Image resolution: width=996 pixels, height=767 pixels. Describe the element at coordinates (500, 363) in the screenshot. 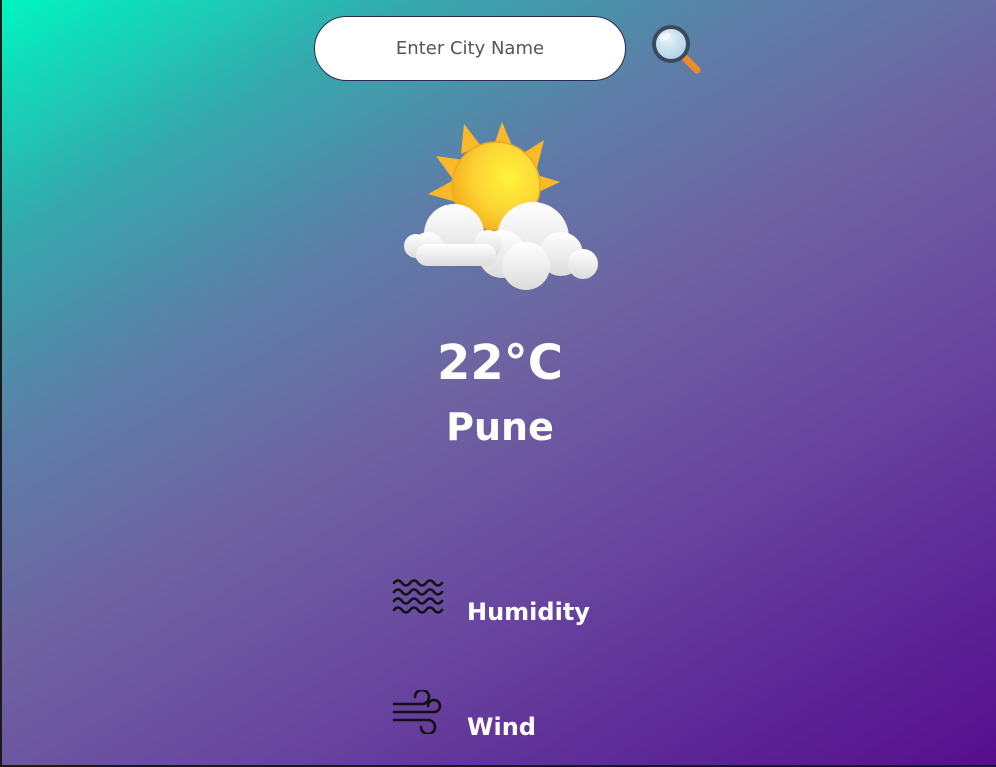

I see `temperature-value: 22°C` at that location.